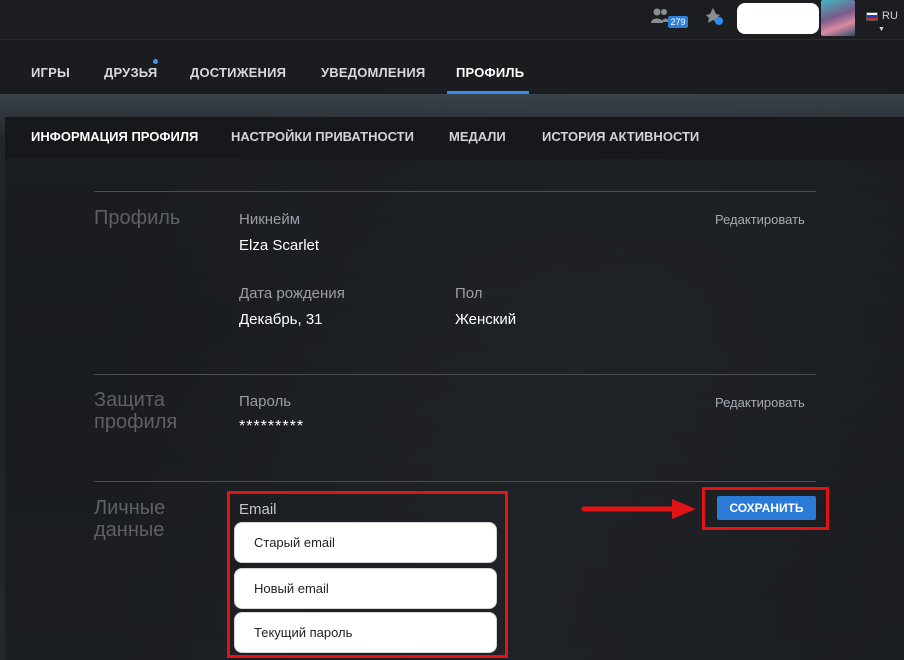 The height and width of the screenshot is (660, 904). I want to click on nickname-label: Никнейм, so click(270, 219).